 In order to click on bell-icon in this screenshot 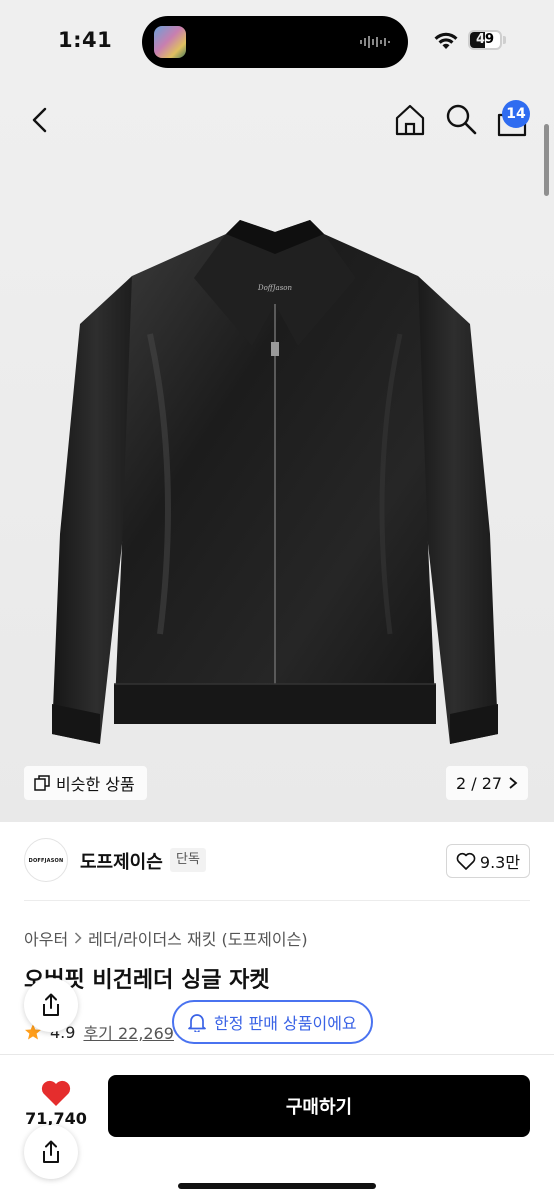, I will do `click(197, 1023)`.